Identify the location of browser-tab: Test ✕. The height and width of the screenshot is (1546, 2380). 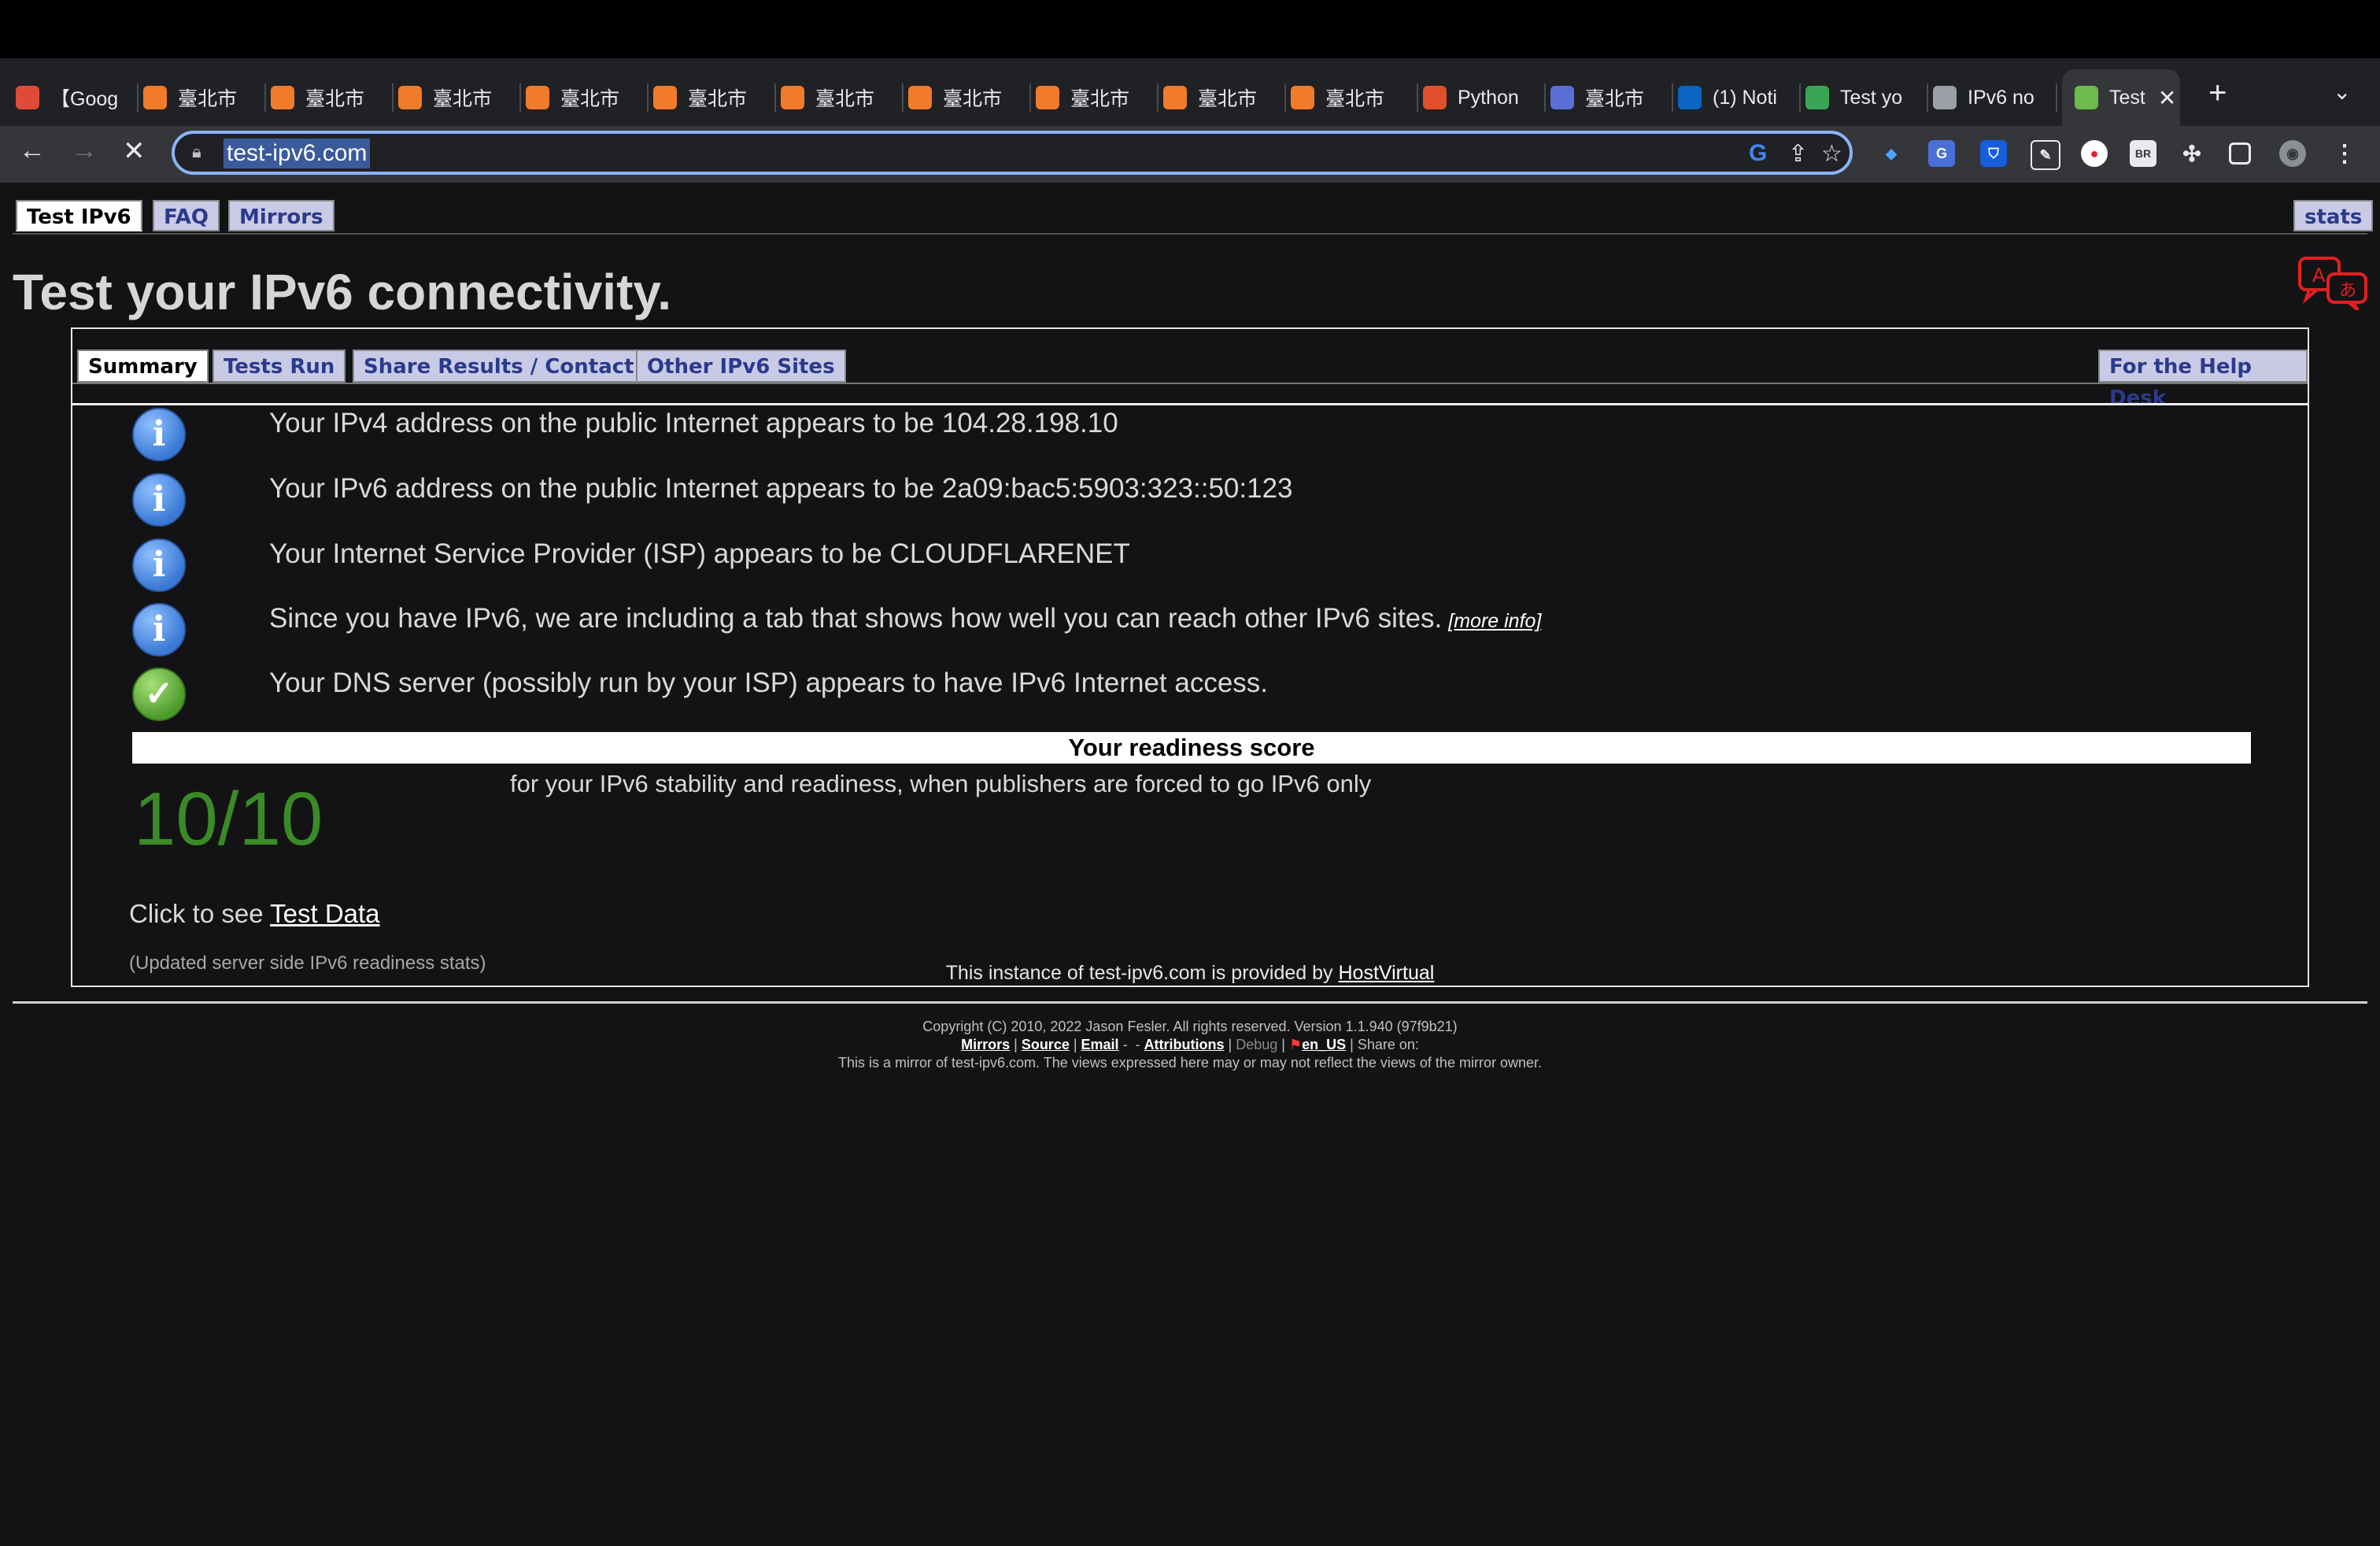
(2121, 97).